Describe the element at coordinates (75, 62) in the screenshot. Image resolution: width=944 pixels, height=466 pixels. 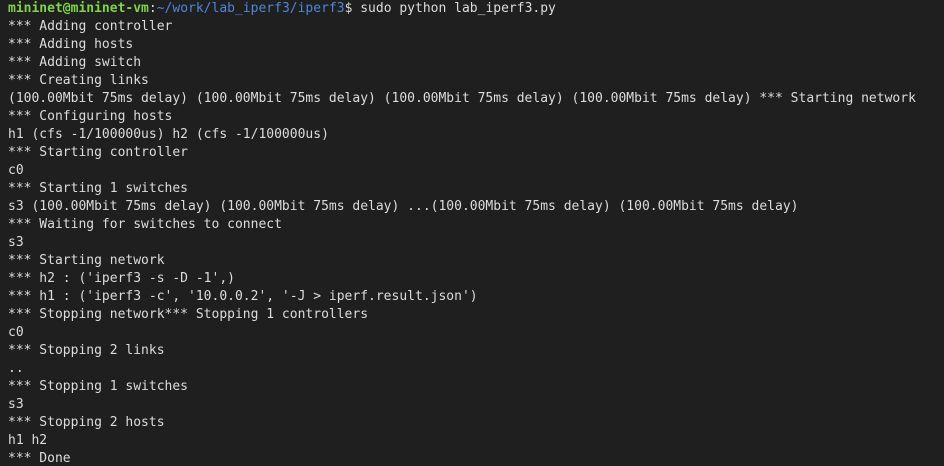
I see `output-line: *** Adding switch` at that location.